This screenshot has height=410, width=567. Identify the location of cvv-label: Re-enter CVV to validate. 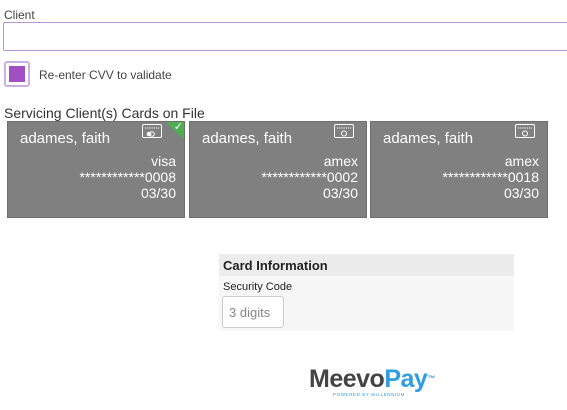
(105, 75).